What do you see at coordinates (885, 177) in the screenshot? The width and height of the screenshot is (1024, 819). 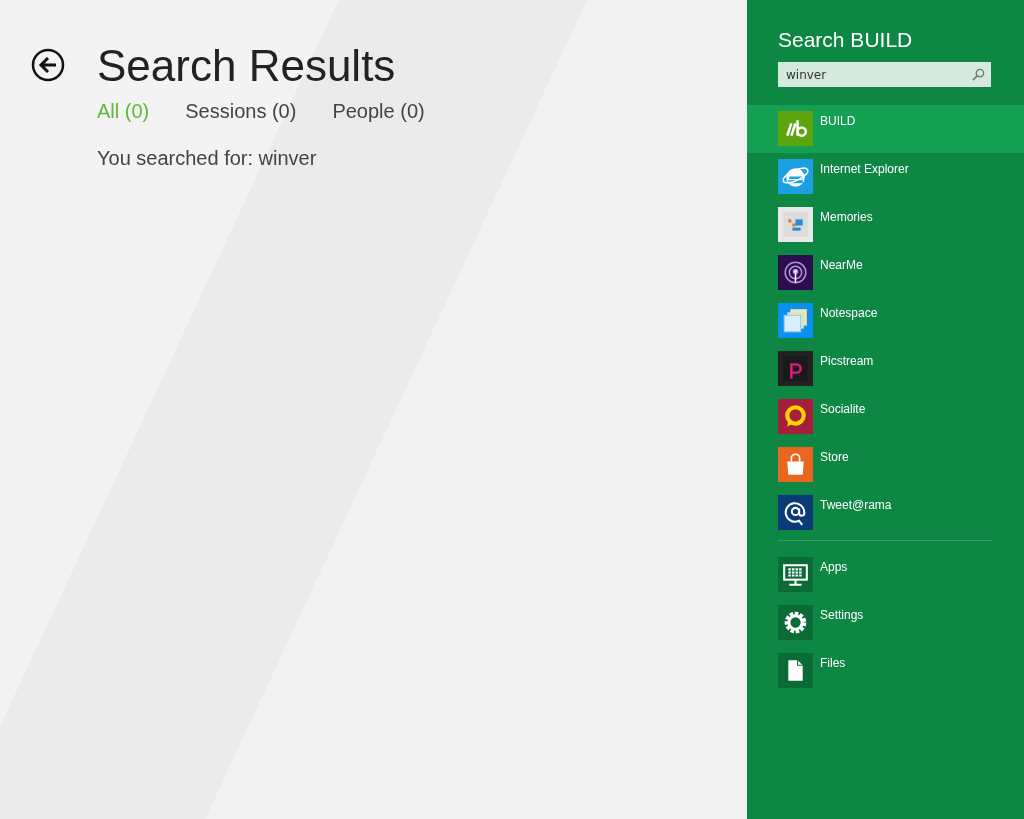 I see `app-result-item: Internet Explorer` at bounding box center [885, 177].